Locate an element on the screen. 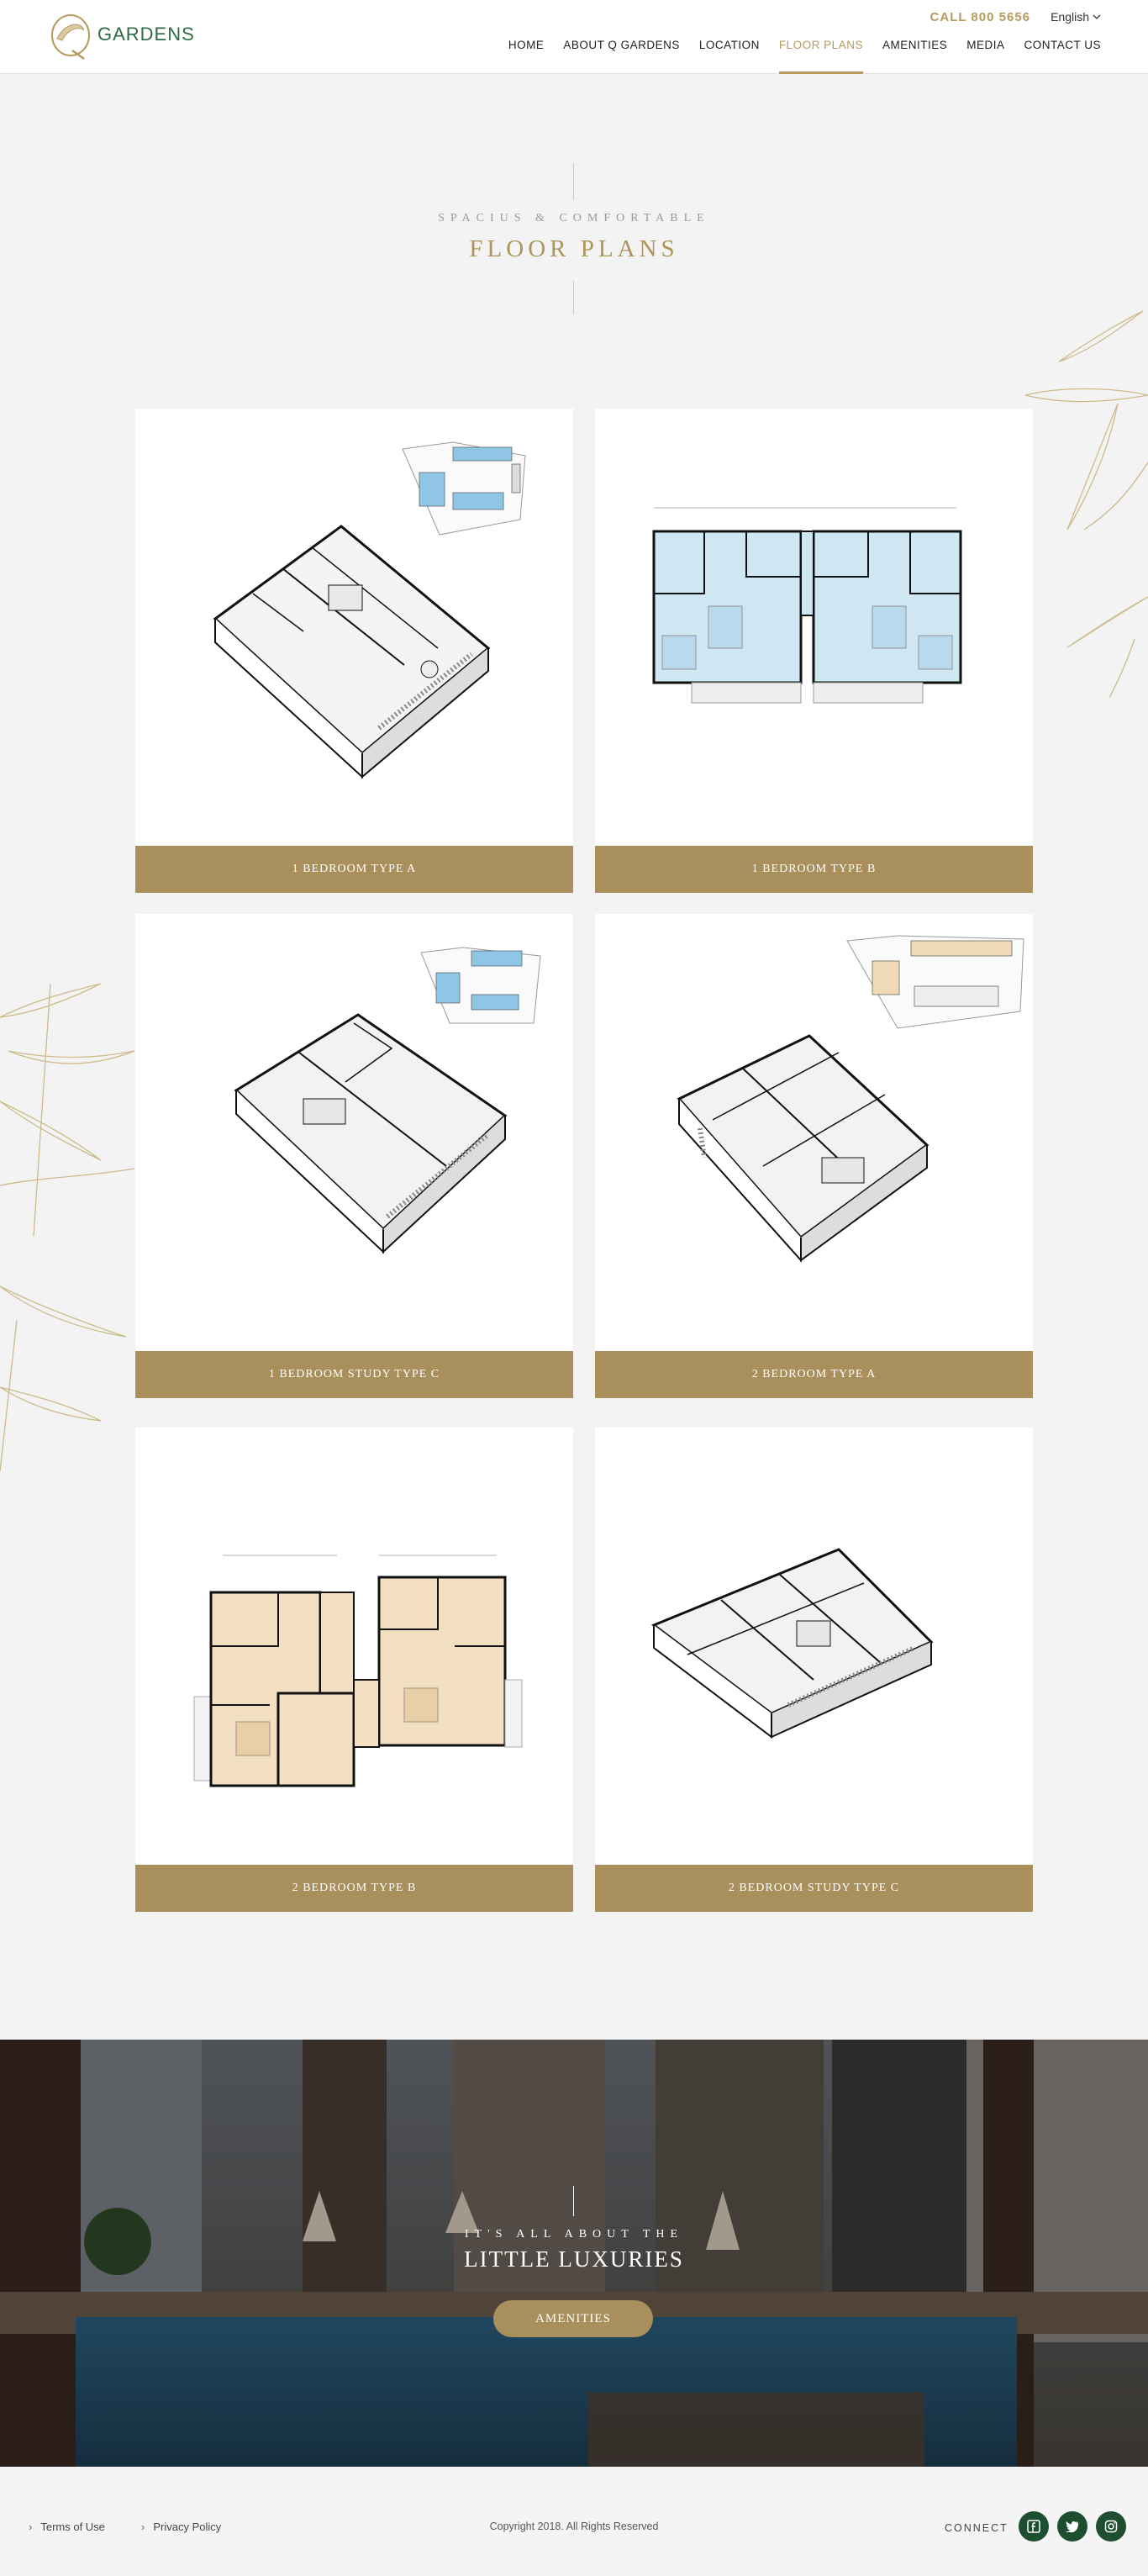 This screenshot has width=1148, height=2576. nav-media: MEDIA is located at coordinates (985, 55).